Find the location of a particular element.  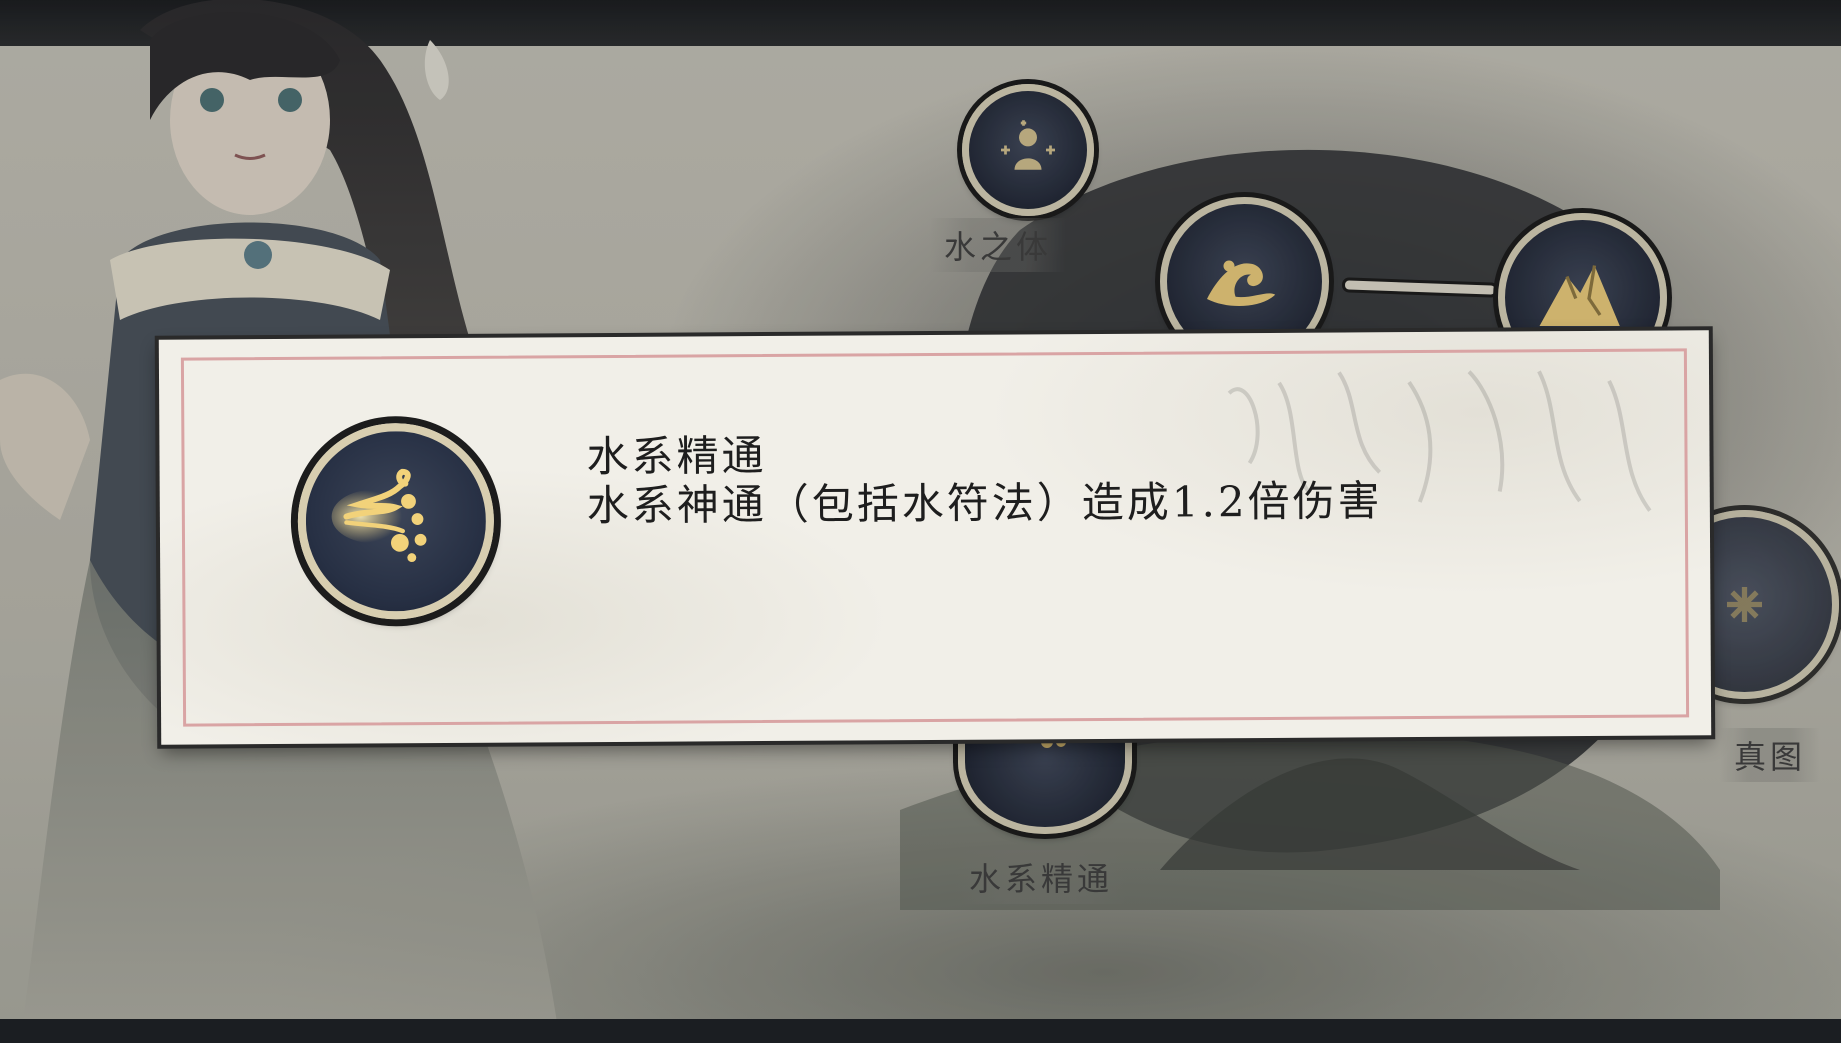

water-swirl-icon is located at coordinates (379, 515).